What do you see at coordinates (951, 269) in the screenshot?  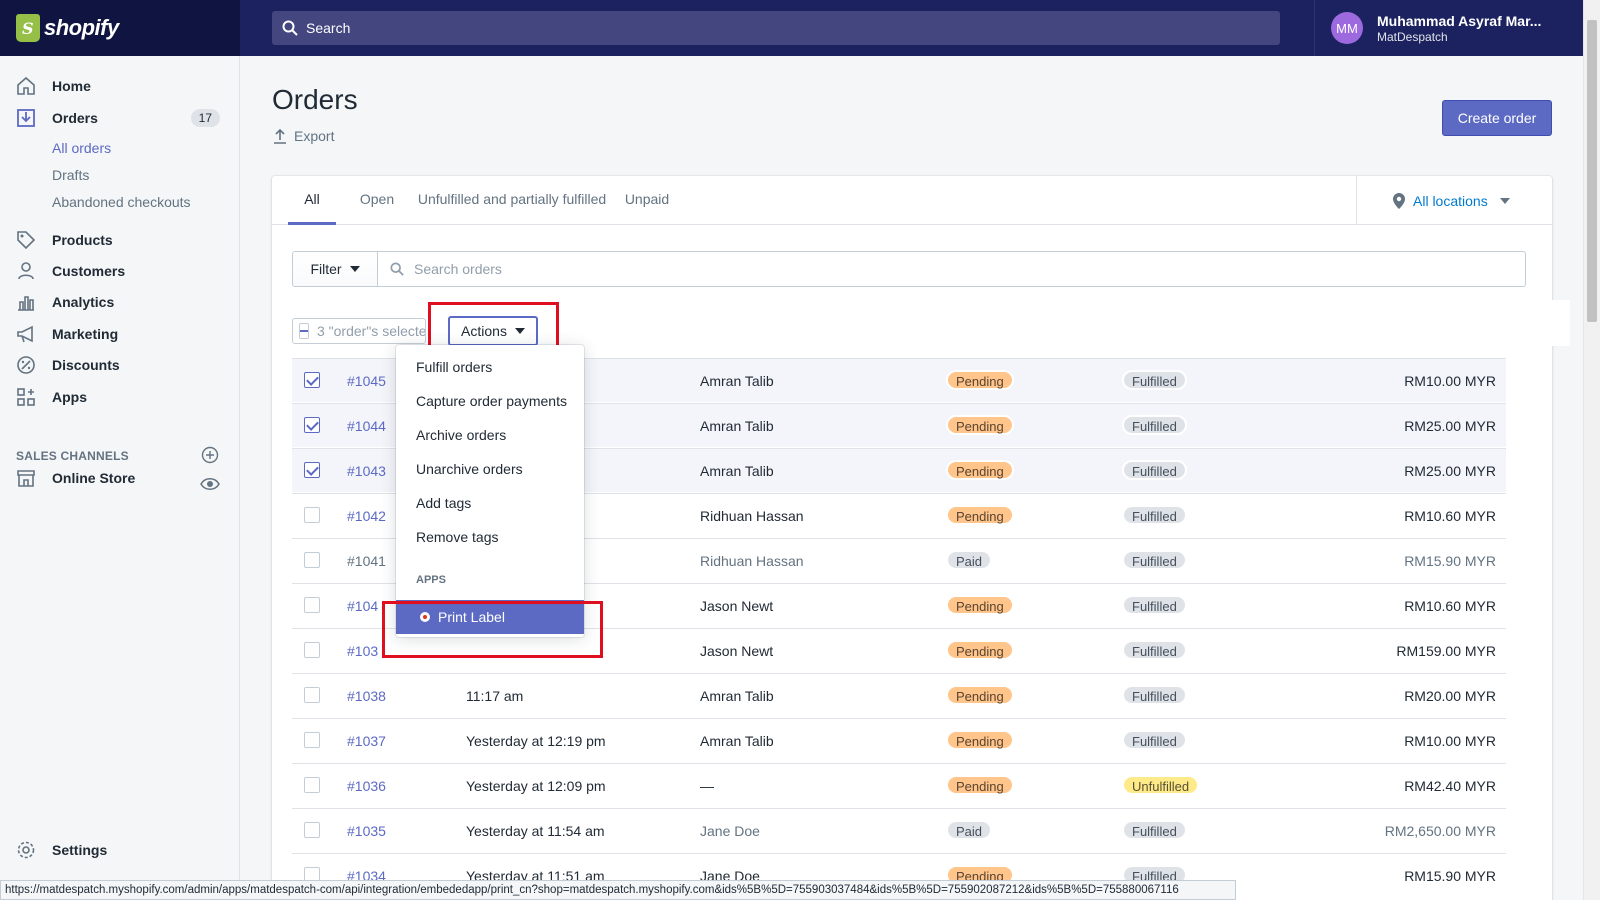 I see `search-orders-input: Search orders` at bounding box center [951, 269].